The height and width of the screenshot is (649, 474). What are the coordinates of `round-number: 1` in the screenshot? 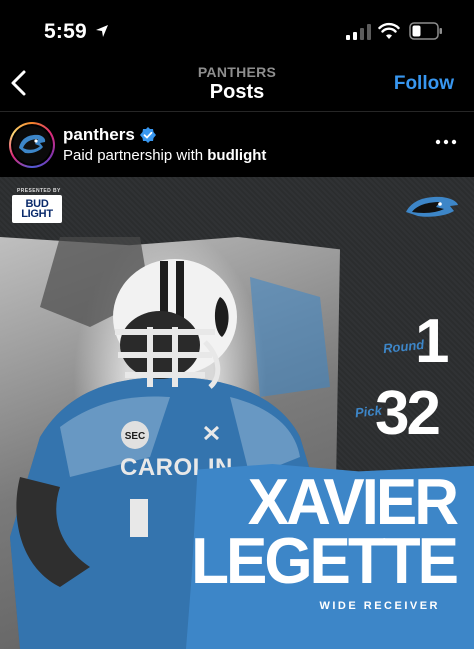 It's located at (432, 341).